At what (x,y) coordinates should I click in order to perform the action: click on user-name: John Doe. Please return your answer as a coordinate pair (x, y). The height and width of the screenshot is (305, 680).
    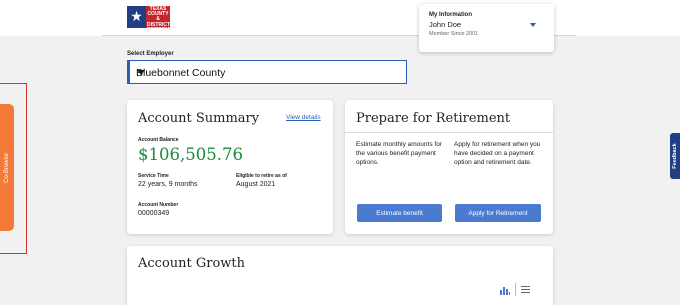
    Looking at the image, I should click on (445, 24).